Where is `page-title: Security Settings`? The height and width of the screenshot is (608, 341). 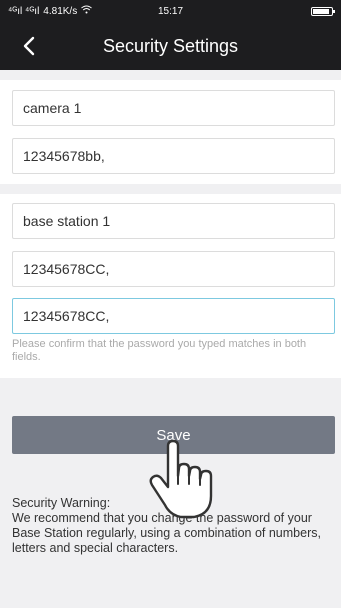
page-title: Security Settings is located at coordinates (170, 46).